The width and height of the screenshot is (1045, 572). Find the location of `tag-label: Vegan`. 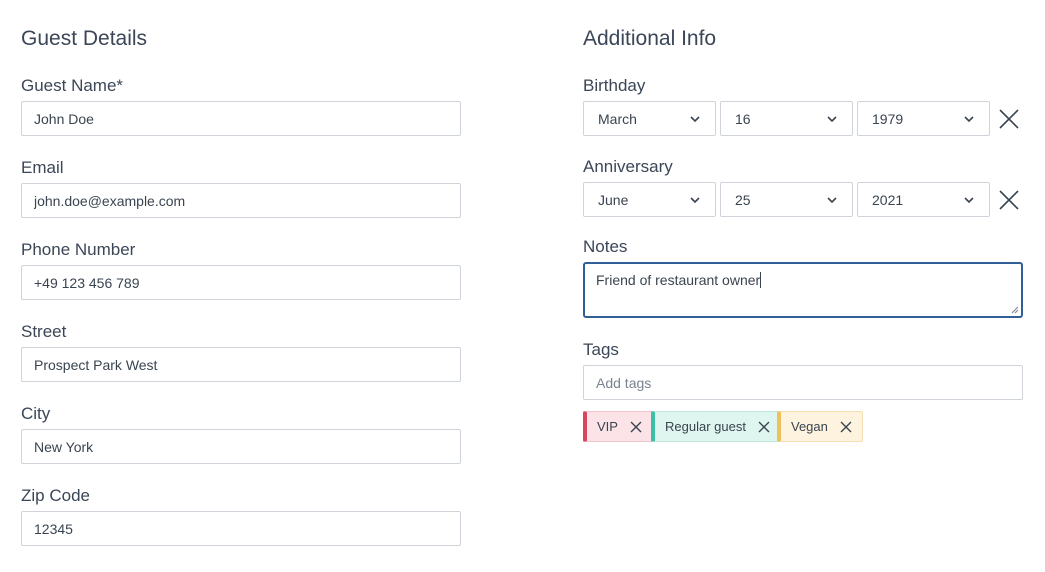

tag-label: Vegan is located at coordinates (809, 426).